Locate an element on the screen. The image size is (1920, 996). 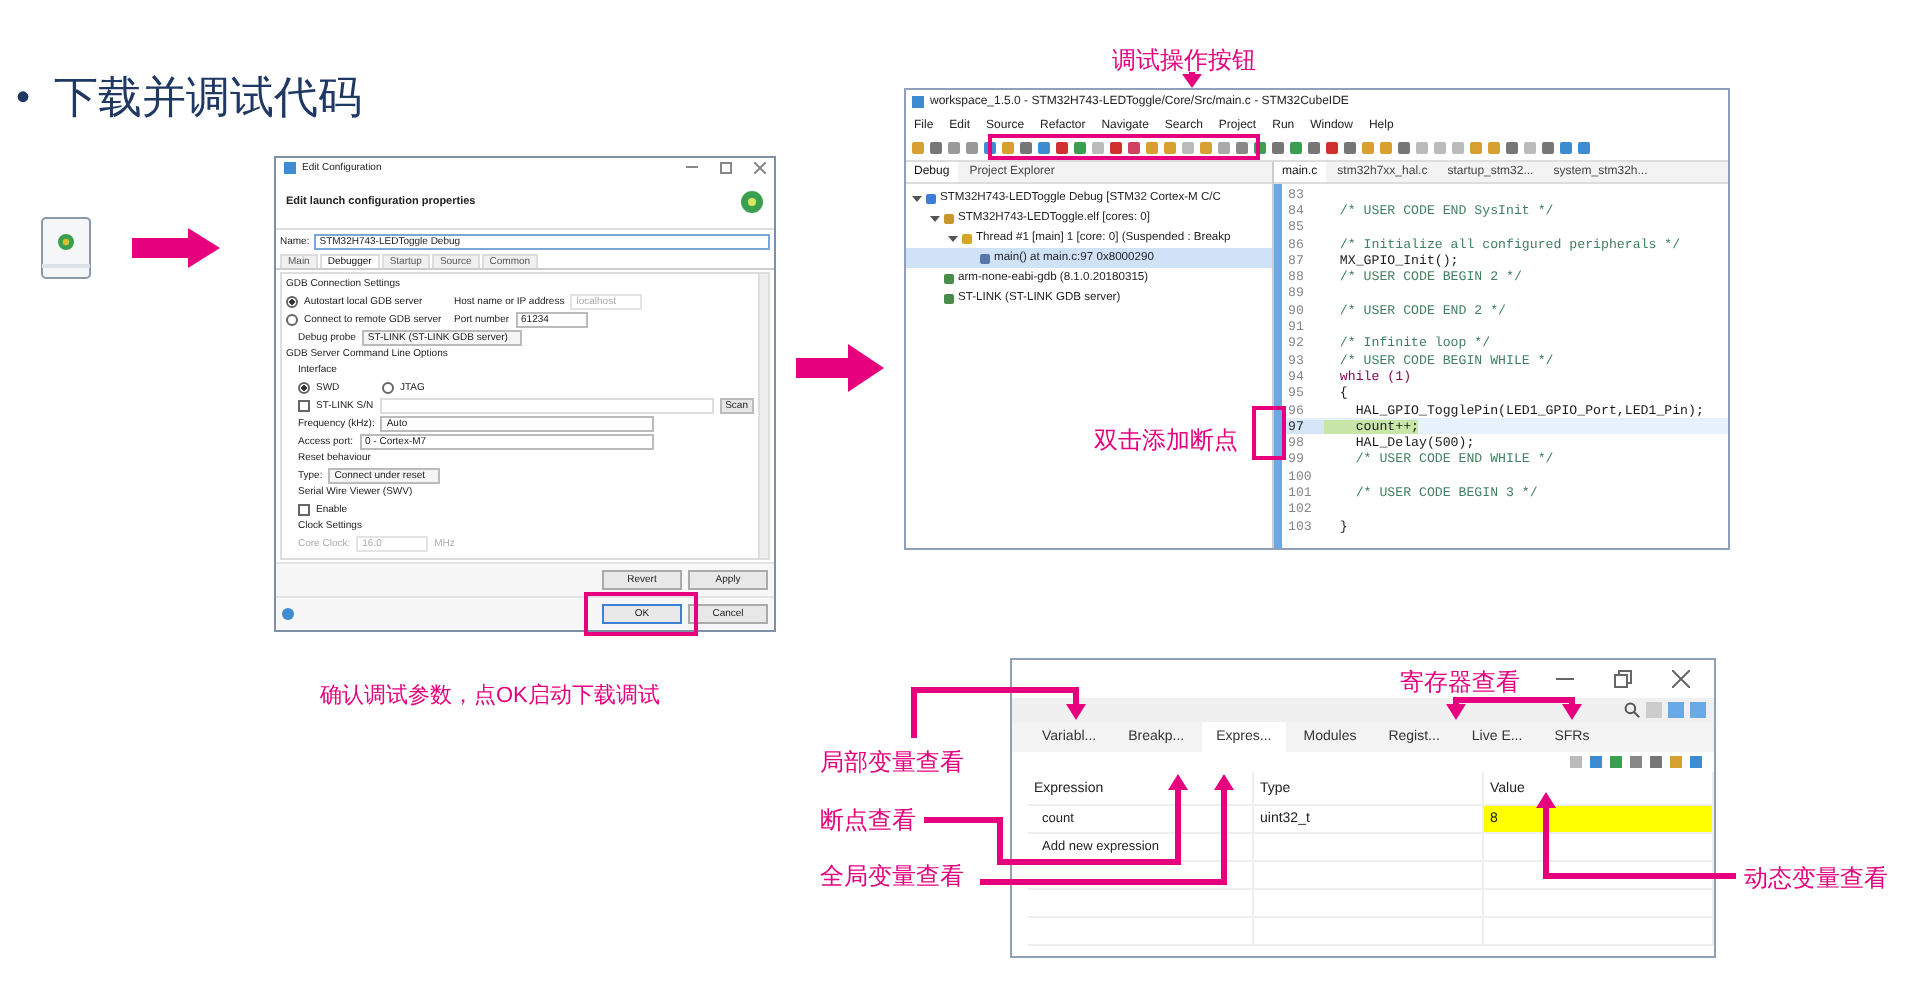
annotation-label: 双击添加断点 is located at coordinates (1166, 441).